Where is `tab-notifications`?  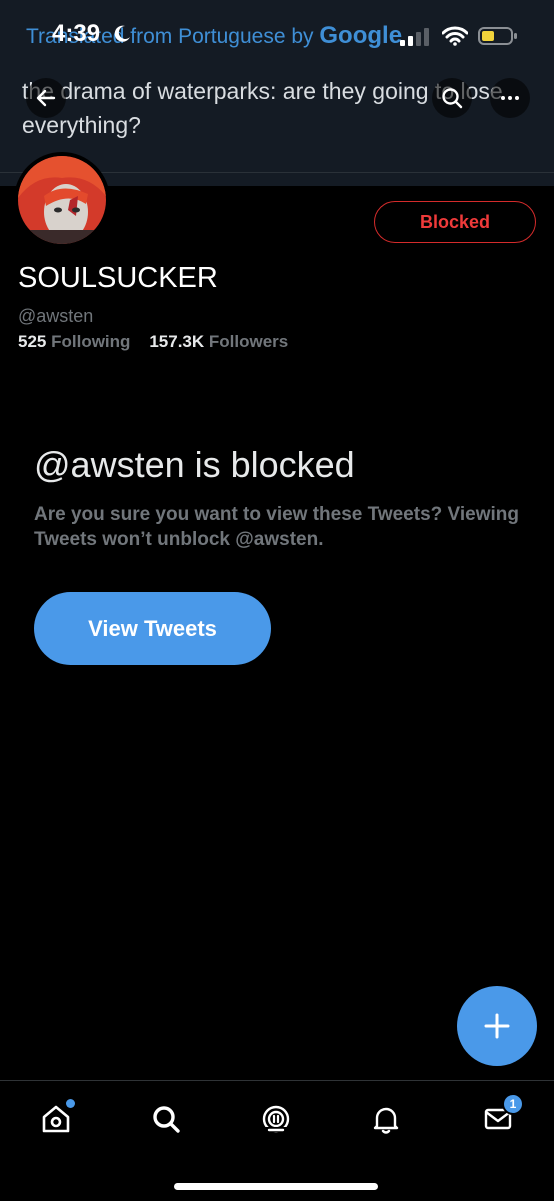 tab-notifications is located at coordinates (386, 1119).